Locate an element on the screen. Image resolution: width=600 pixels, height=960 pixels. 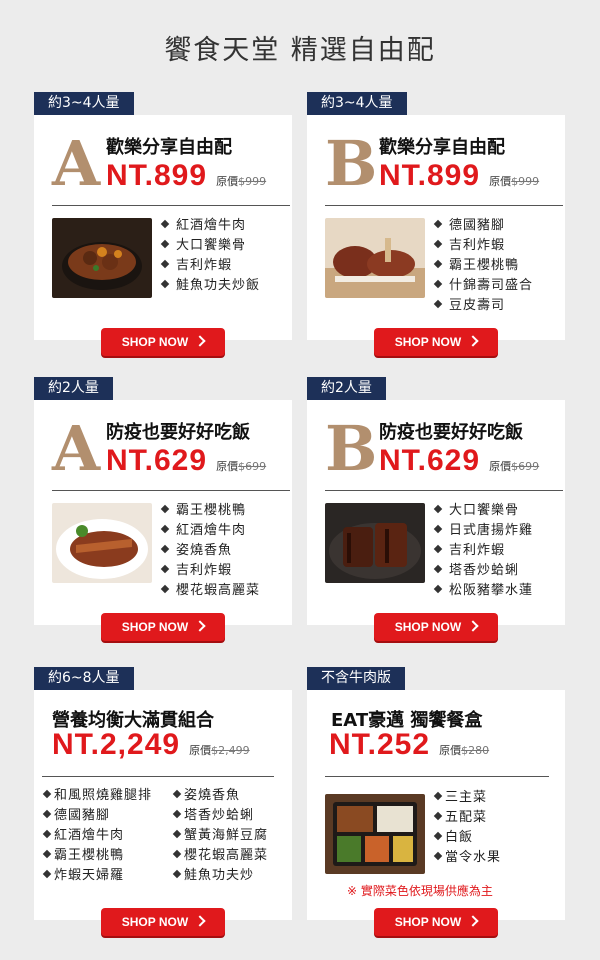
set-letter: A is located at coordinates (76, 163).